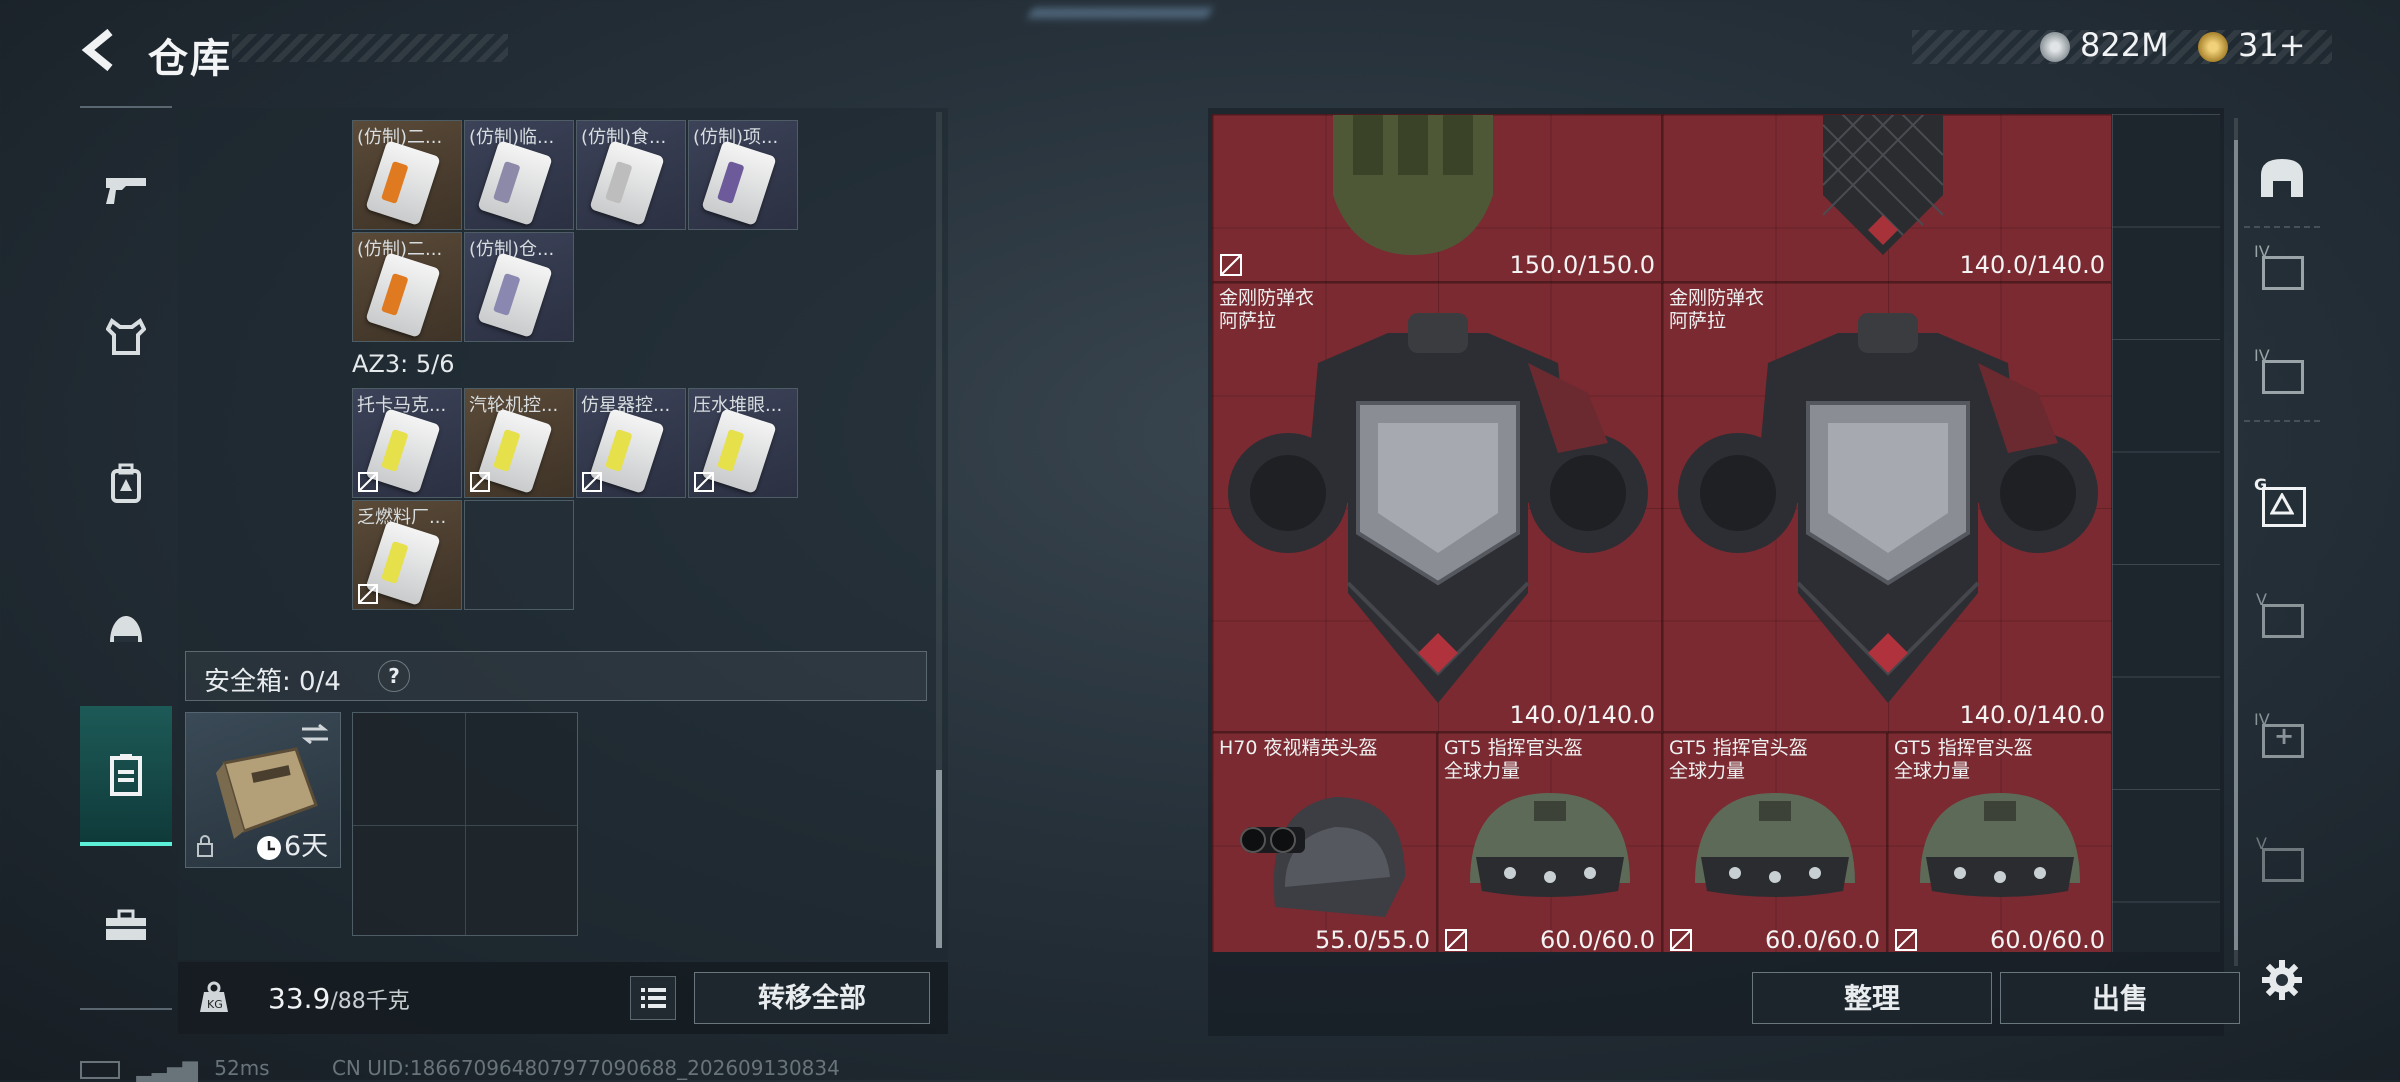 The height and width of the screenshot is (1082, 2400). What do you see at coordinates (2272, 45) in the screenshot?
I see `gold-currency-value: 31+` at bounding box center [2272, 45].